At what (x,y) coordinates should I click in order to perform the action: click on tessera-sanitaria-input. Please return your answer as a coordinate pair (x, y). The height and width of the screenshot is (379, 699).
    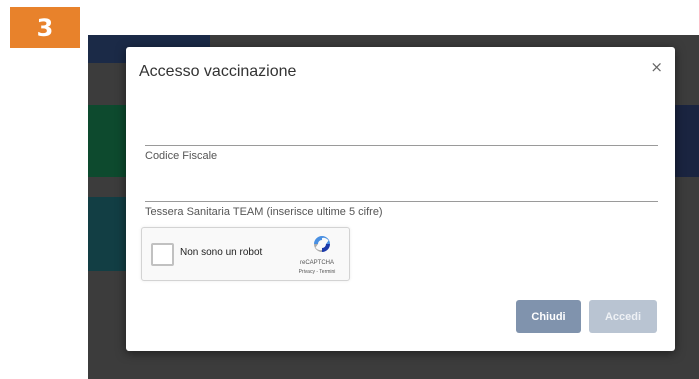
    Looking at the image, I should click on (401, 192).